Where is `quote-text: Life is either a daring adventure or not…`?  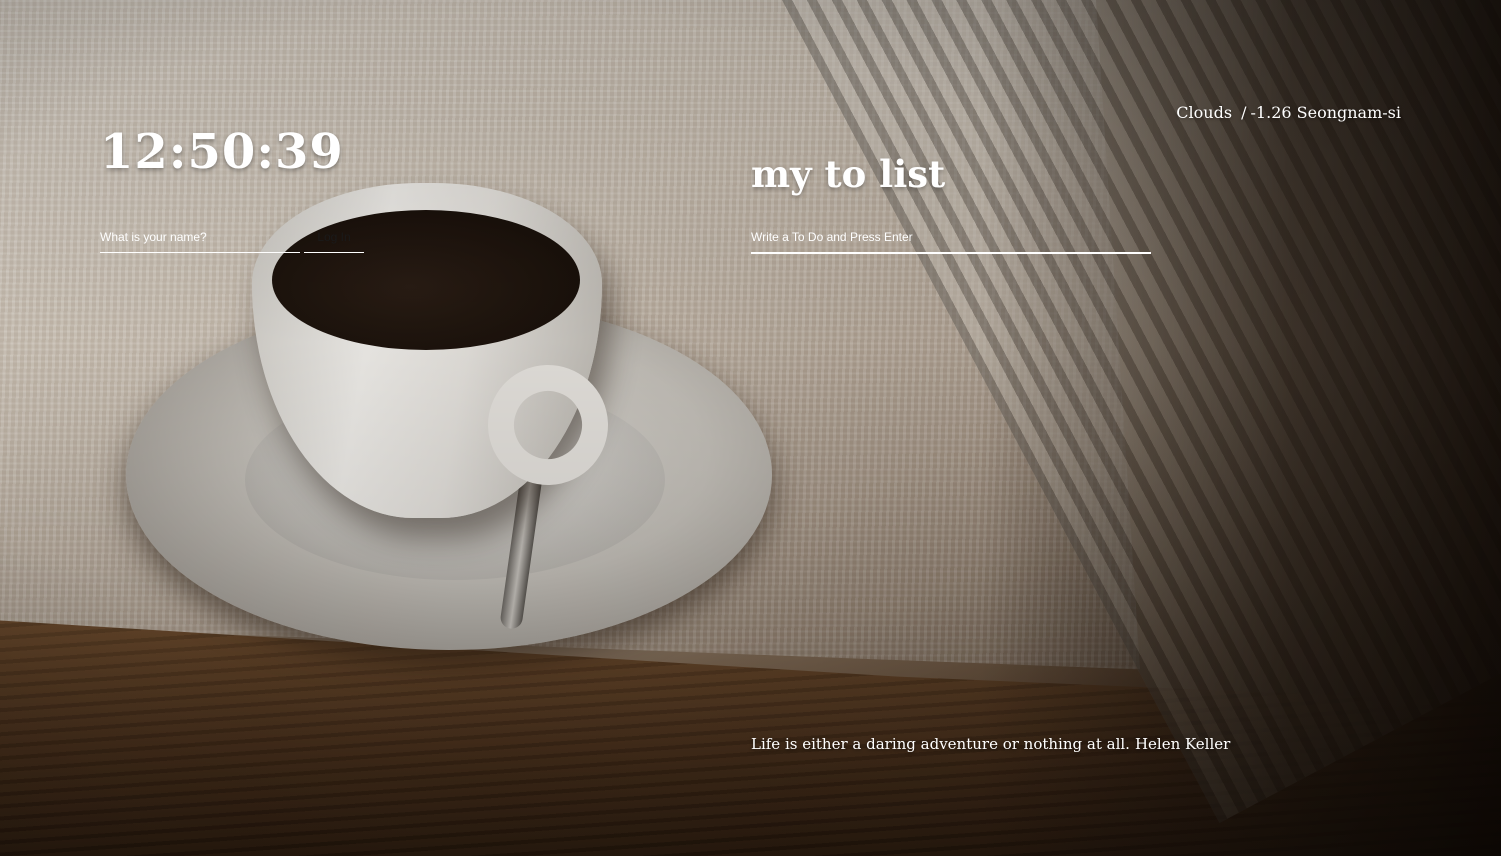
quote-text: Life is either a daring adventure or not… is located at coordinates (940, 744).